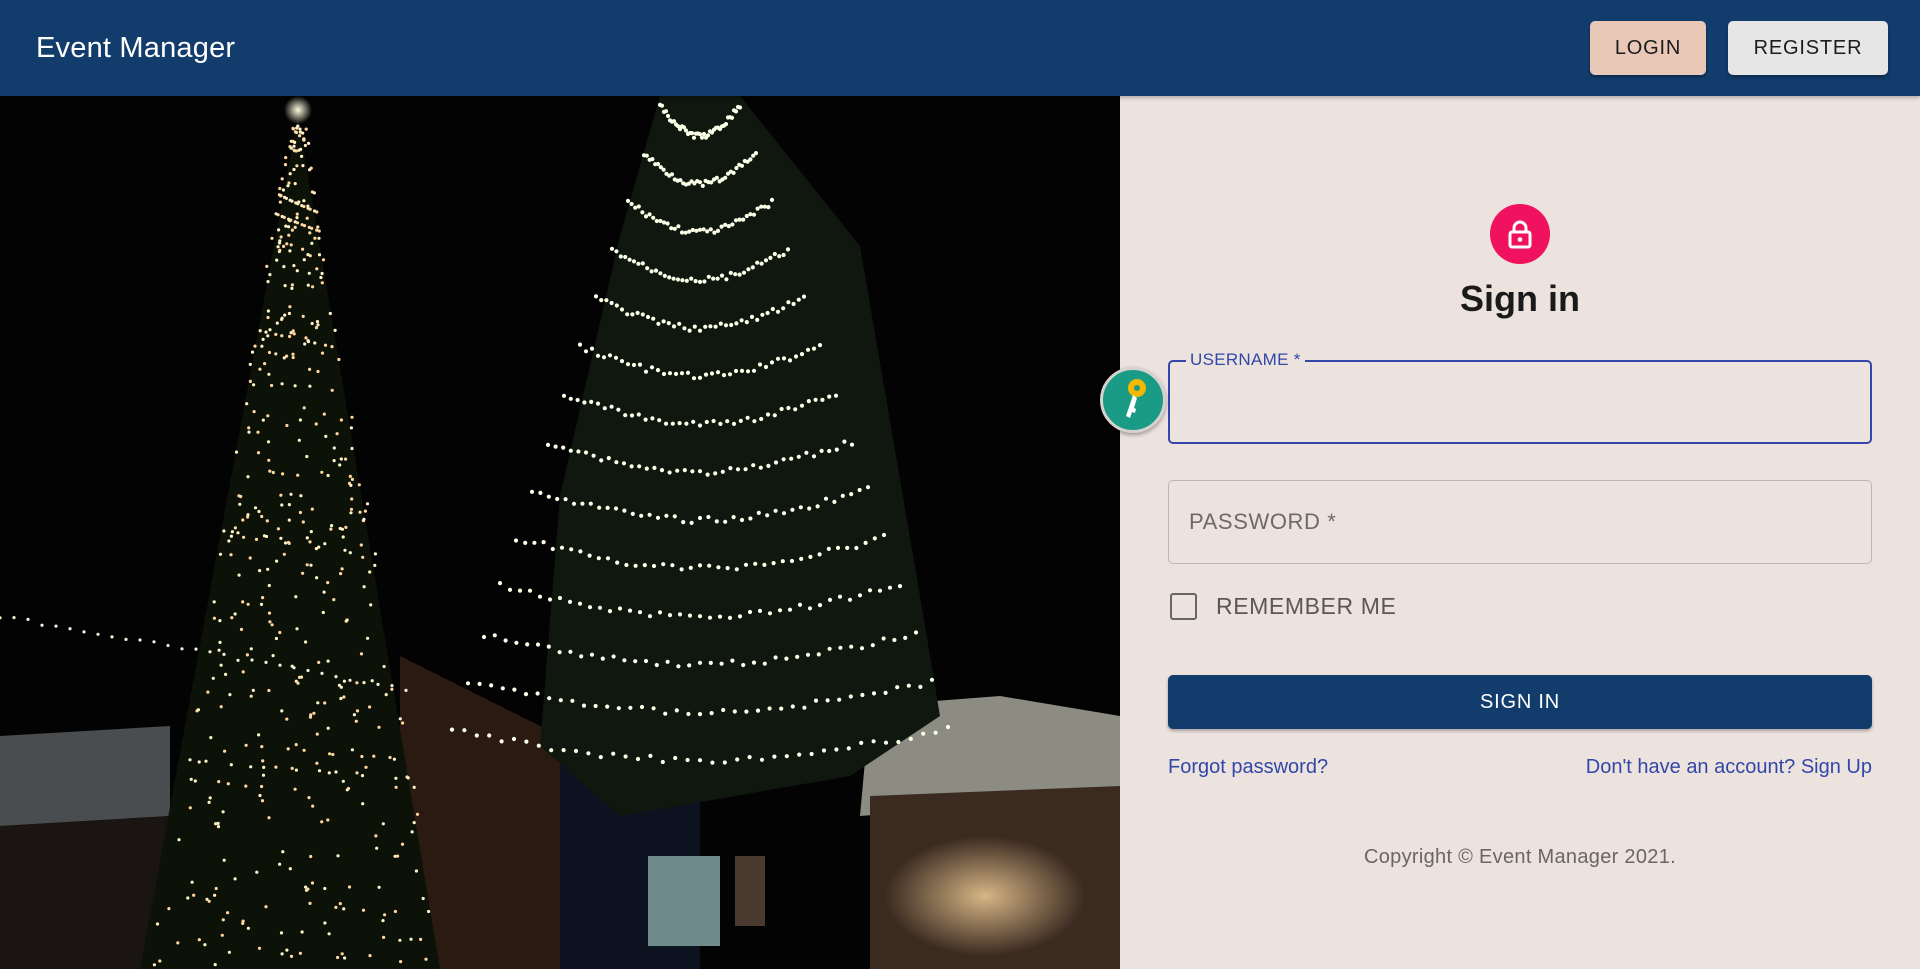 The width and height of the screenshot is (1920, 969). Describe the element at coordinates (1729, 767) in the screenshot. I see `sign-up-link: Don't have an account? Sign Up` at that location.